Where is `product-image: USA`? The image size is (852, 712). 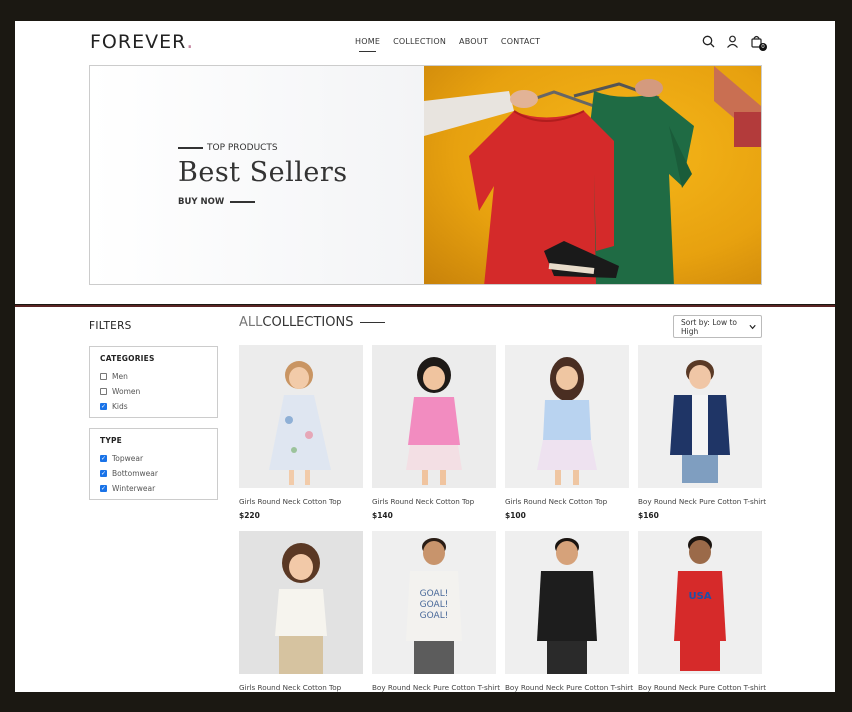 product-image: USA is located at coordinates (700, 602).